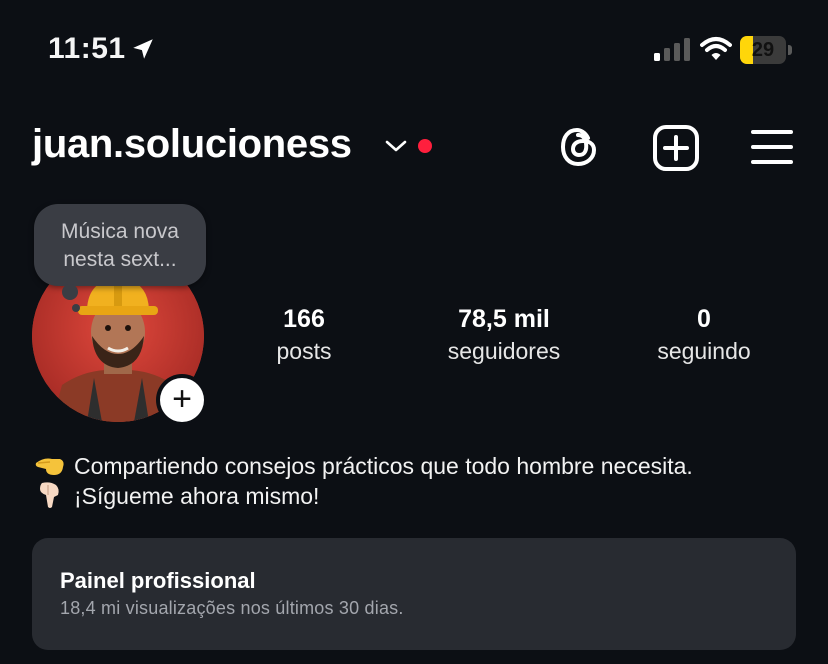 The image size is (828, 664). I want to click on stat-following: 0 seguindo, so click(704, 334).